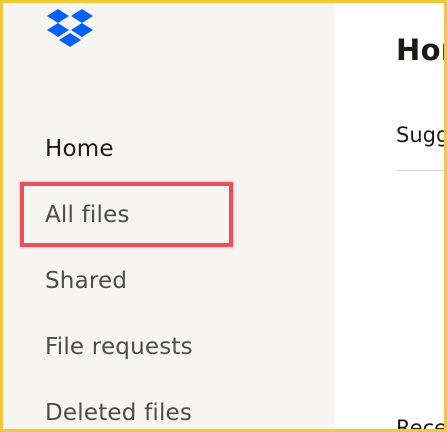 The width and height of the screenshot is (447, 432). I want to click on page-title: Hor, so click(420, 50).